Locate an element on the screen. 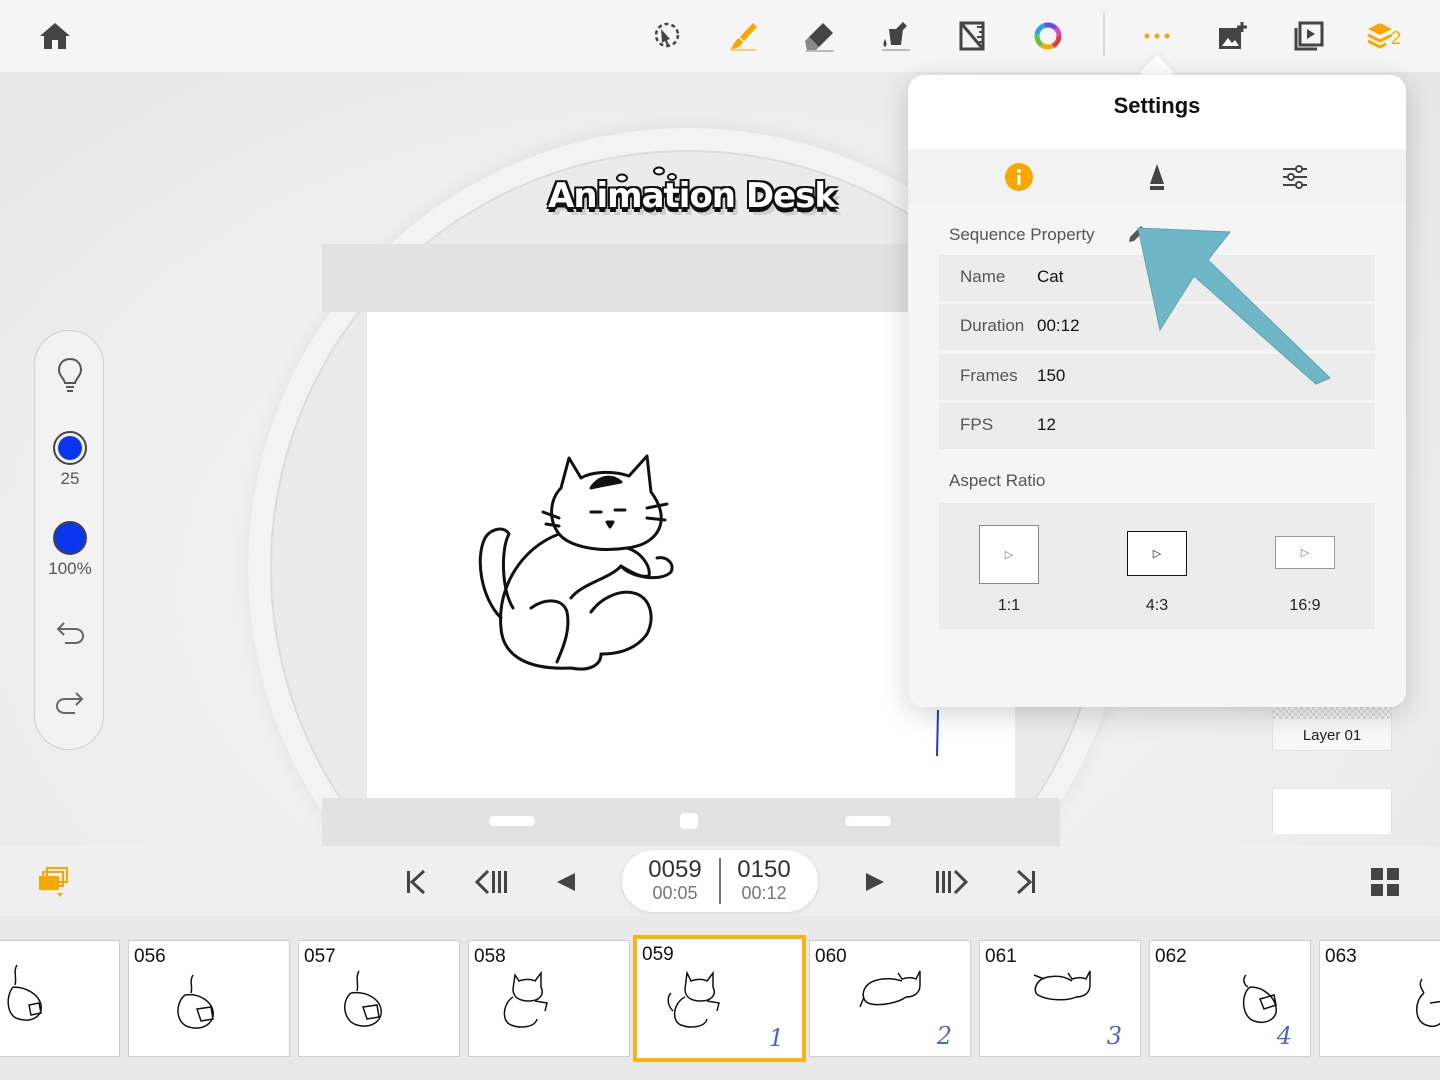 This screenshot has width=1440, height=1080. frame-thumbnail: 058 is located at coordinates (549, 998).